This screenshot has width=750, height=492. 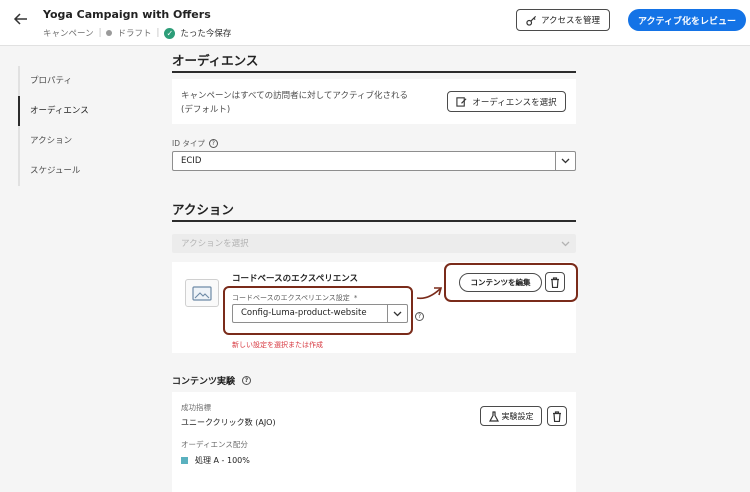 I want to click on experiment-settings-button: 実験設定, so click(x=511, y=416).